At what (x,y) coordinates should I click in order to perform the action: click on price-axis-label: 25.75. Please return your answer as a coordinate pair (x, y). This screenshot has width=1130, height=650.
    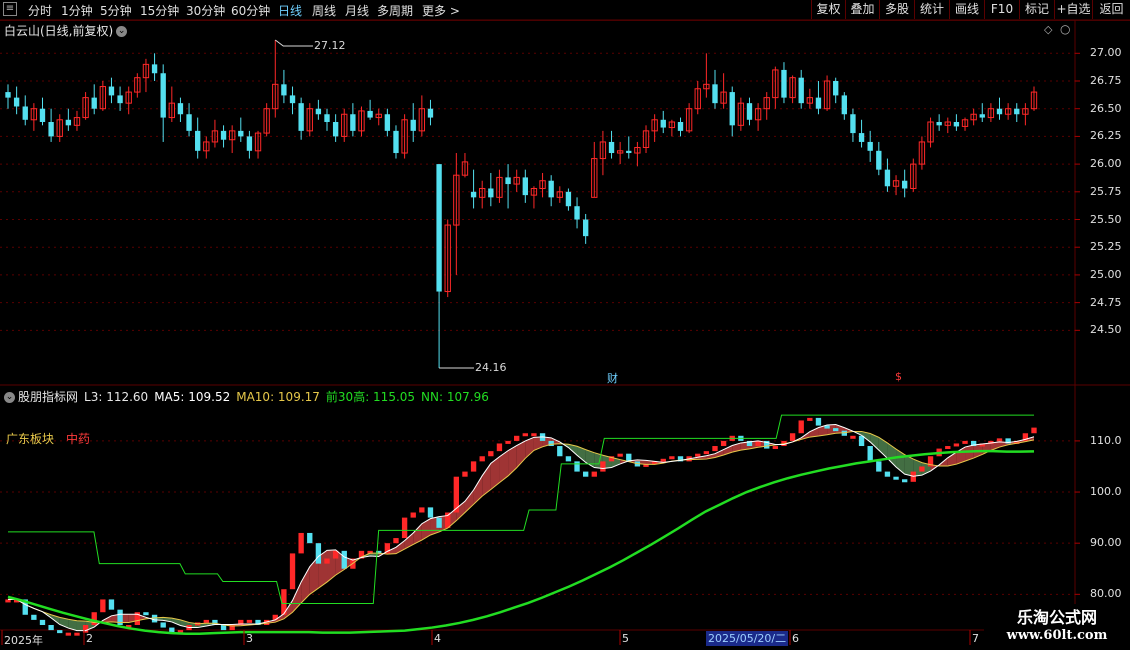
    Looking at the image, I should click on (1106, 191).